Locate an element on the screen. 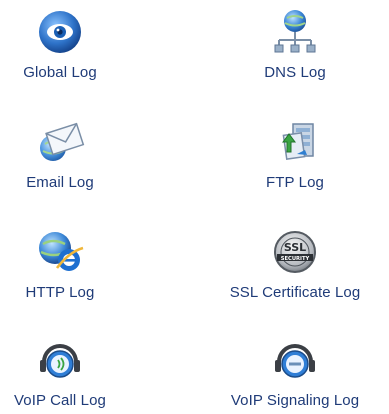 The height and width of the screenshot is (414, 389). svg-text: SECURITY is located at coordinates (295, 259).